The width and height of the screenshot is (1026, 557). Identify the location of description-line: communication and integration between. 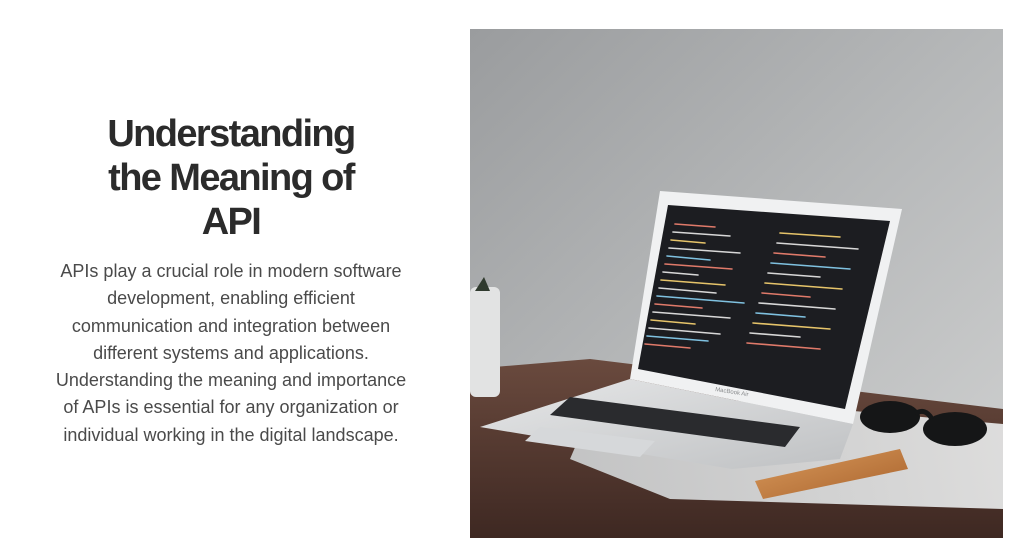
(231, 325).